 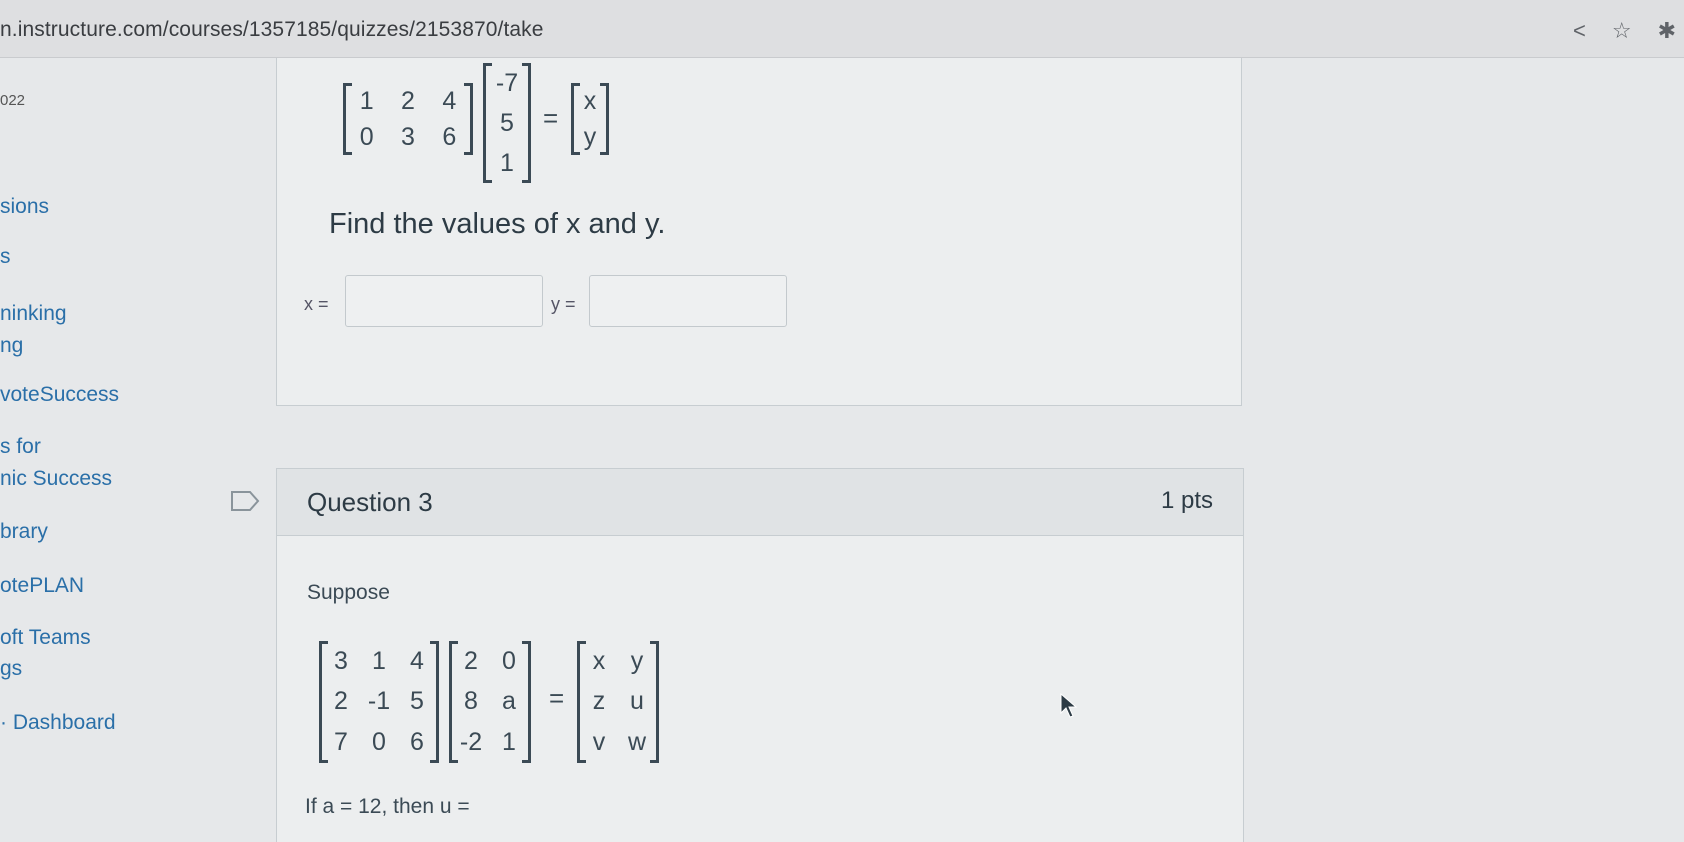 What do you see at coordinates (471, 742) in the screenshot?
I see `matrix-cell: -2` at bounding box center [471, 742].